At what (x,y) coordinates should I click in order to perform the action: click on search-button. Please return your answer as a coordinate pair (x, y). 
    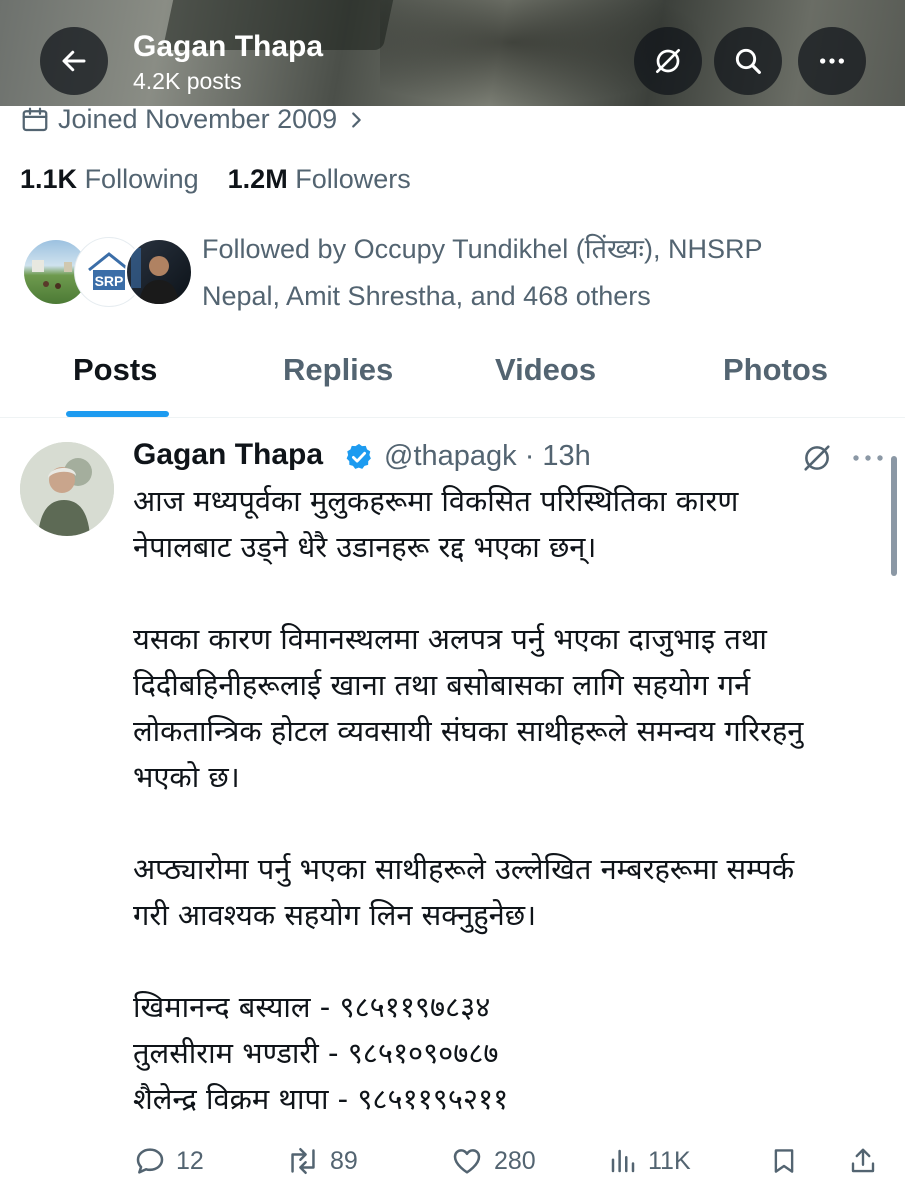
    Looking at the image, I should click on (748, 61).